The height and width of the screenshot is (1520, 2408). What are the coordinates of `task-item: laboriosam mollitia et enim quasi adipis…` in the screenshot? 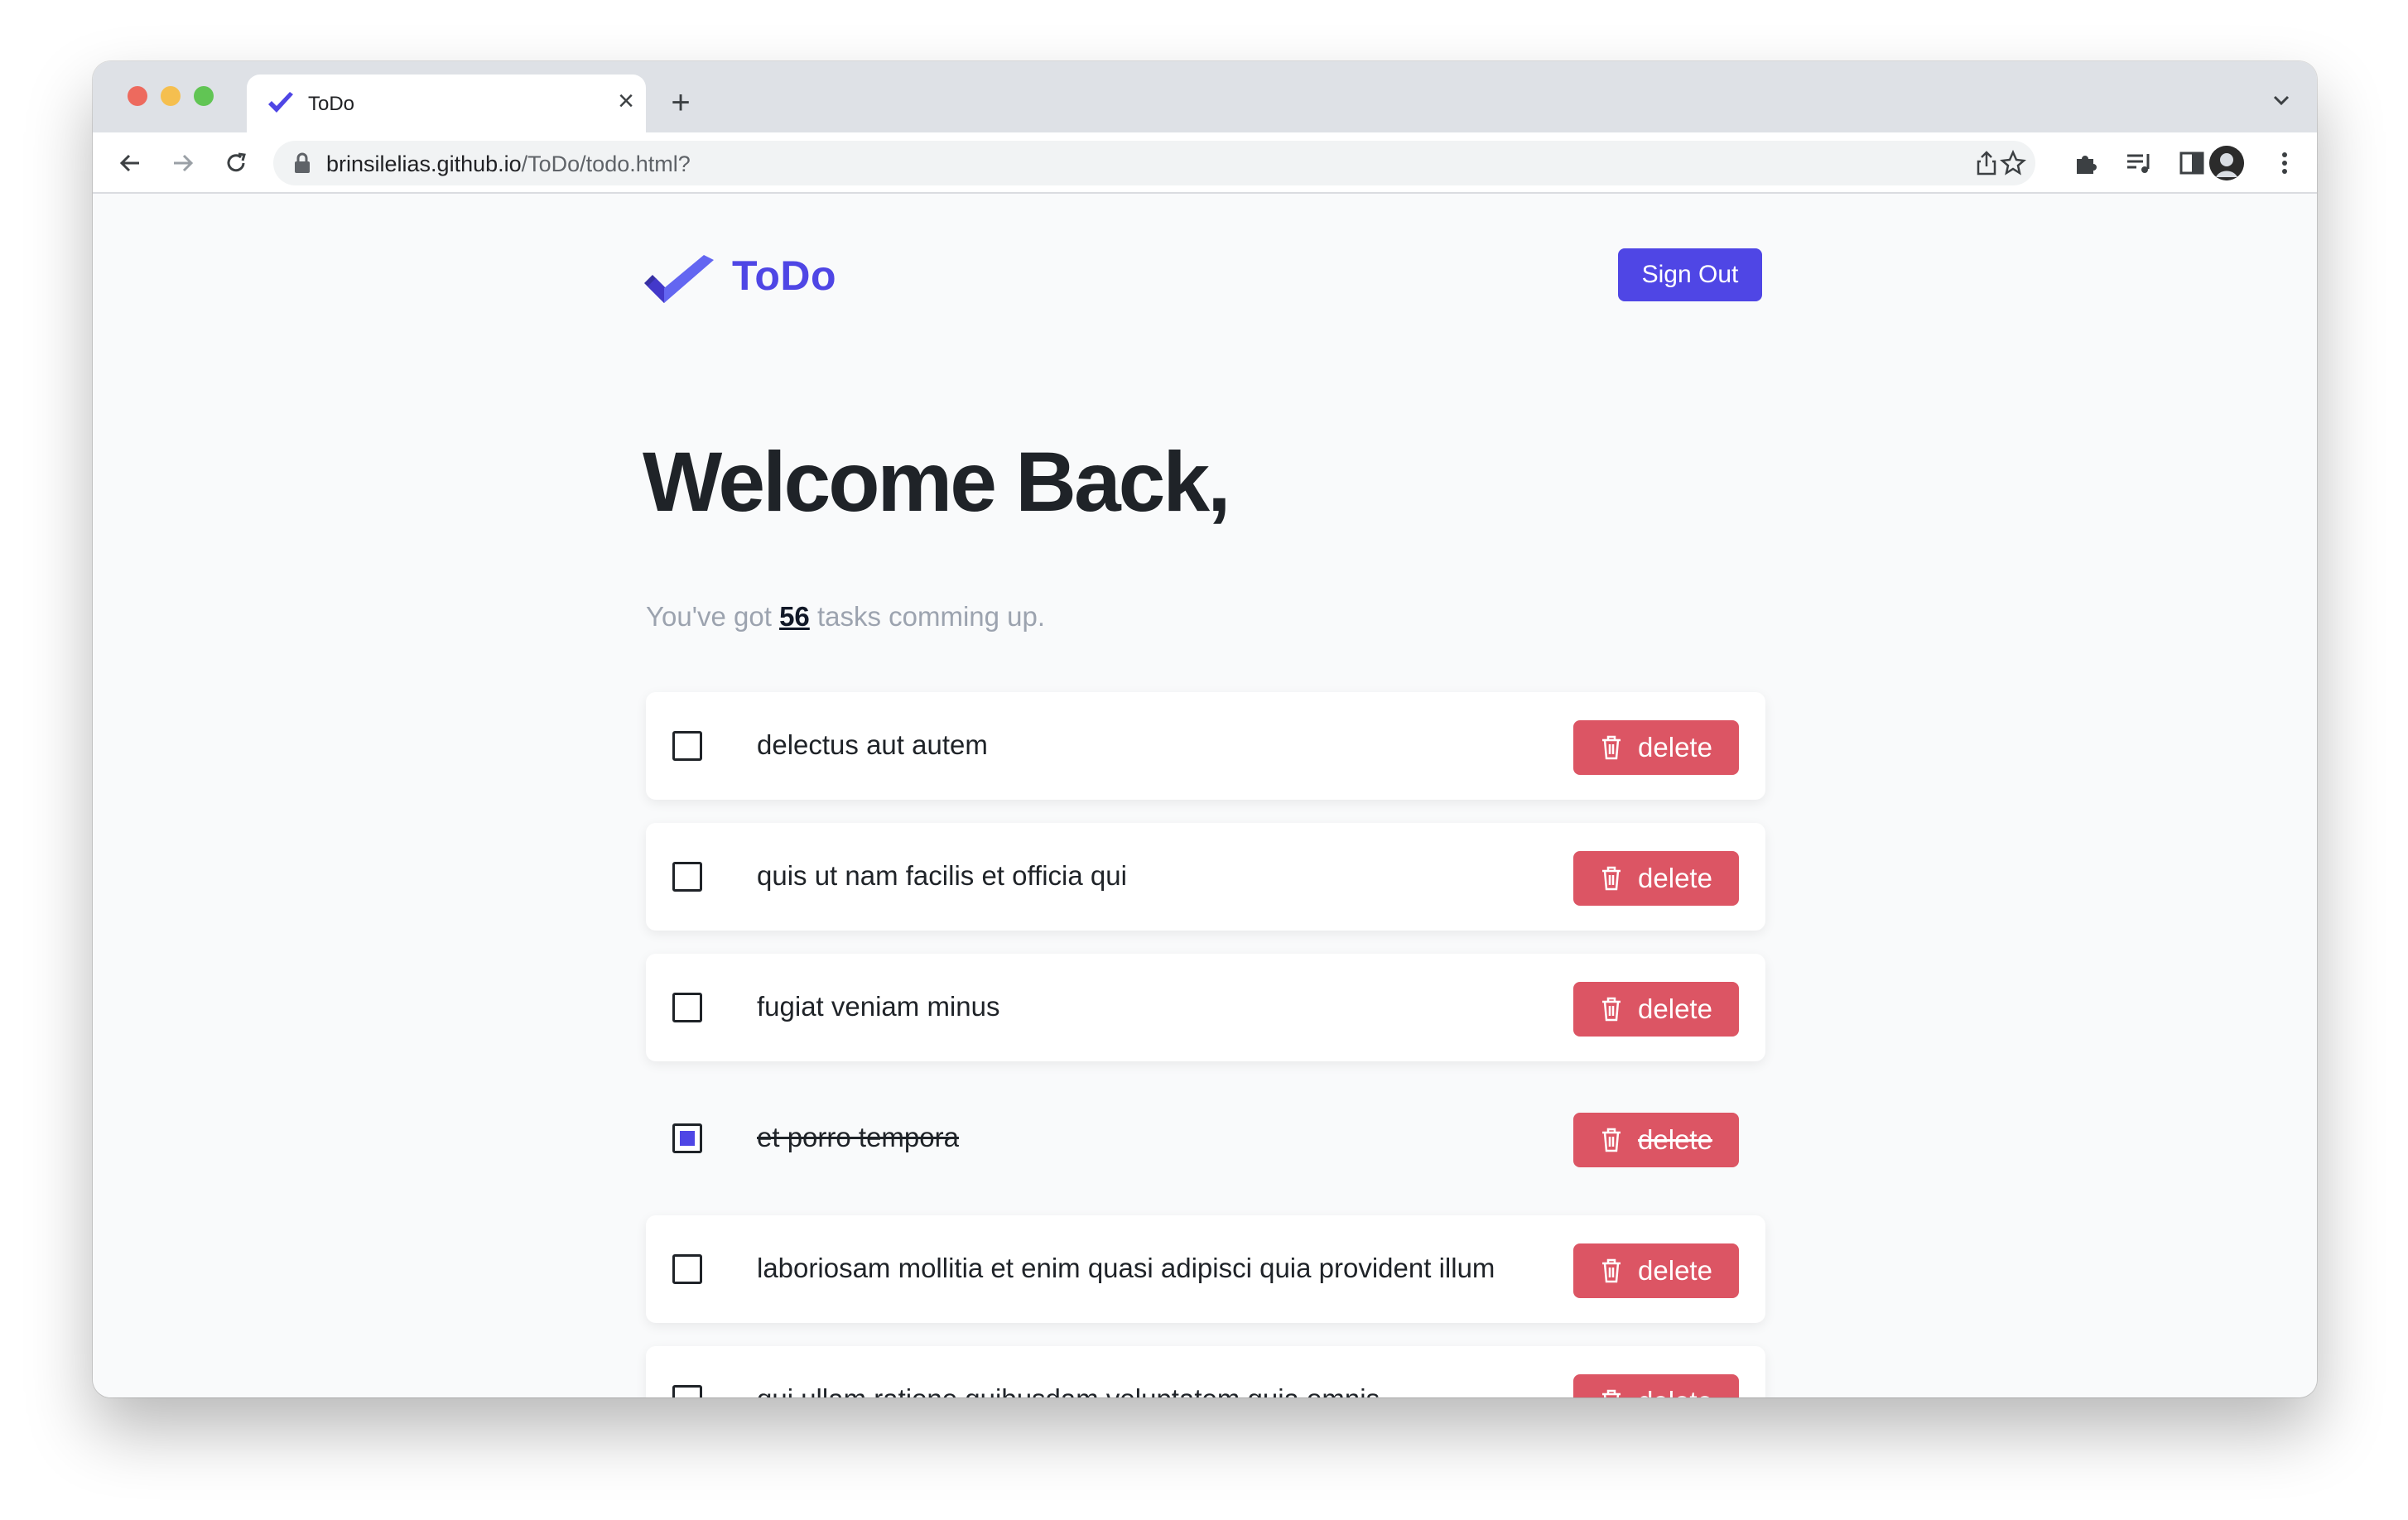 It's located at (1206, 1269).